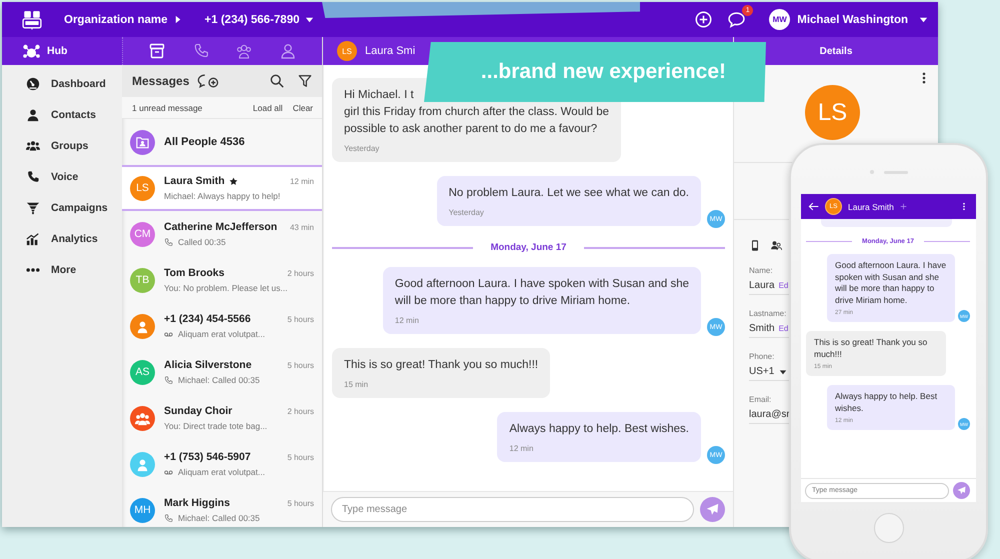 The image size is (1000, 559). What do you see at coordinates (769, 414) in the screenshot?
I see `field-value: laura@sr` at bounding box center [769, 414].